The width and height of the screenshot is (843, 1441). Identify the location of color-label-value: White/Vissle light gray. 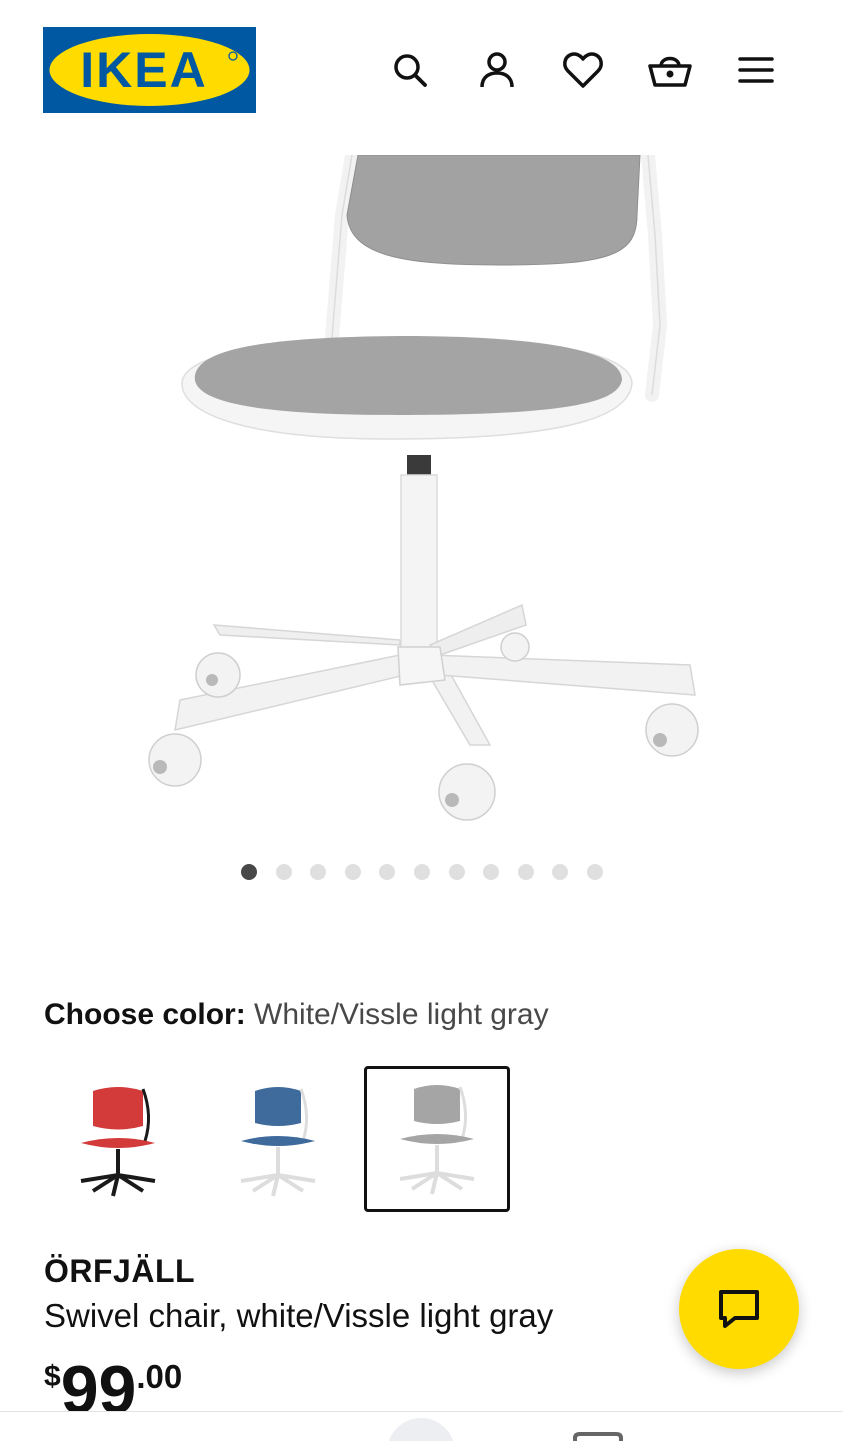
(401, 1014).